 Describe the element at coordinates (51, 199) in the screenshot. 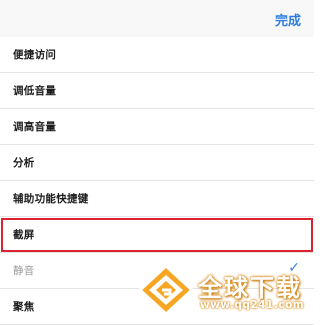

I see `list-item-label: 辅助功能快捷键` at that location.